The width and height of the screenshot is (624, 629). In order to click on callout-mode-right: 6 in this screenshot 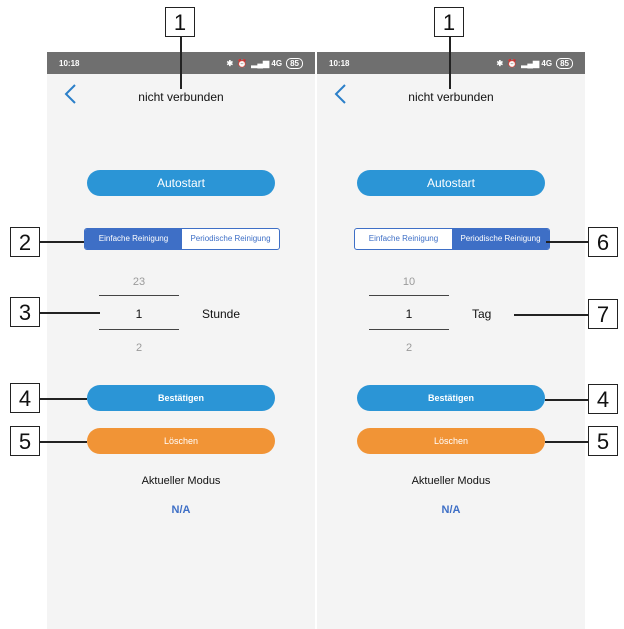, I will do `click(603, 242)`.